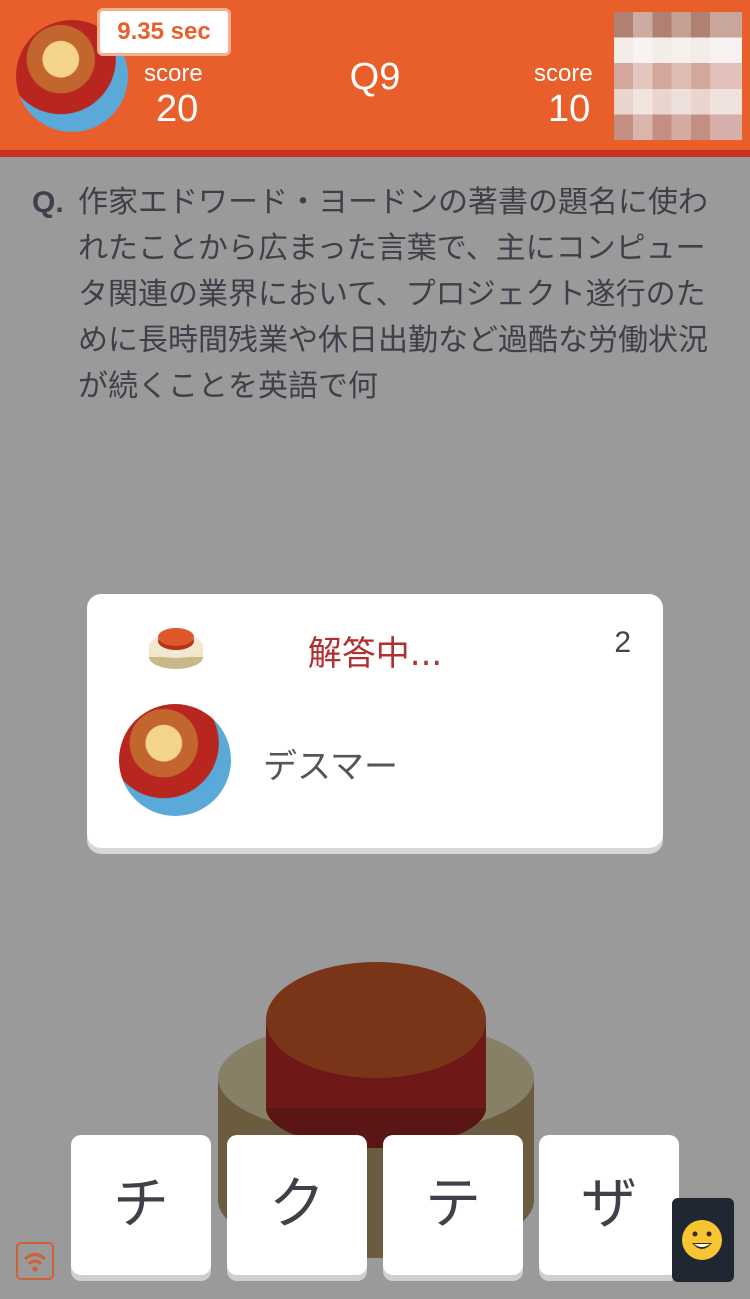 Image resolution: width=750 pixels, height=1299 pixels. Describe the element at coordinates (141, 1205) in the screenshot. I see `choice-button-1: チ` at that location.